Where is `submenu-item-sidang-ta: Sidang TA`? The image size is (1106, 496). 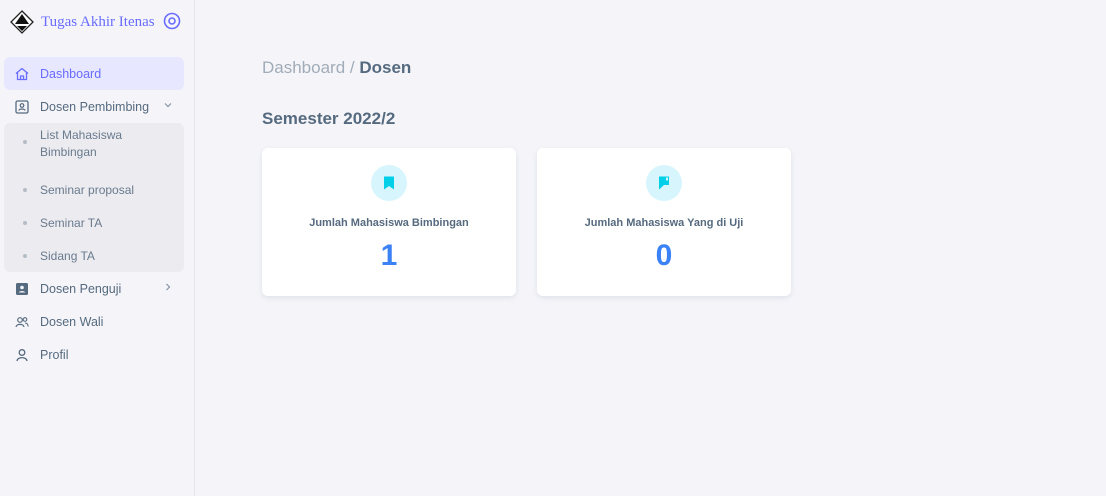
submenu-item-sidang-ta: Sidang TA is located at coordinates (94, 255).